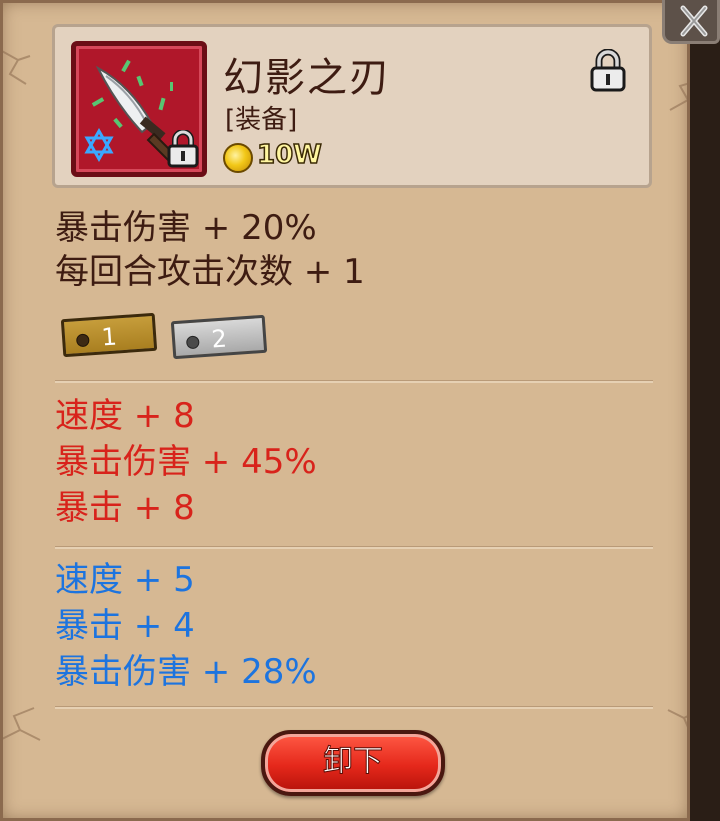  What do you see at coordinates (307, 78) in the screenshot?
I see `item-name: 幻影之刃` at bounding box center [307, 78].